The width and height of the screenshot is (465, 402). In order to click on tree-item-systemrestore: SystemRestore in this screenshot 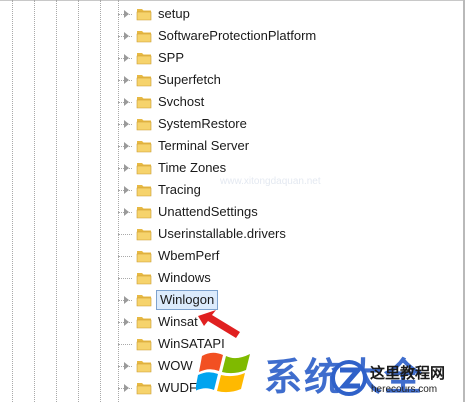, I will do `click(231, 124)`.